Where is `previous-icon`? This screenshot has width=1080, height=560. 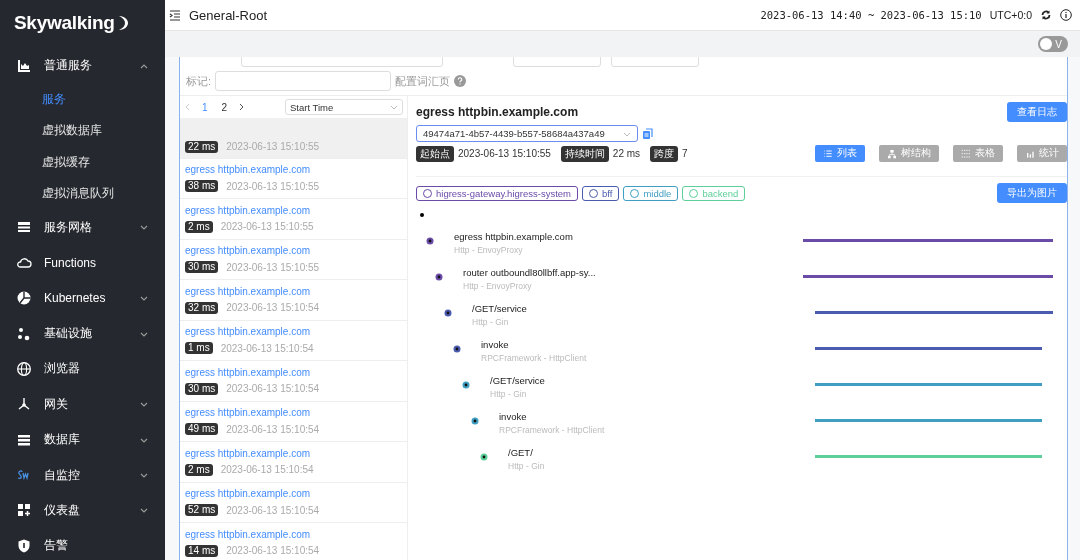
previous-icon is located at coordinates (188, 107).